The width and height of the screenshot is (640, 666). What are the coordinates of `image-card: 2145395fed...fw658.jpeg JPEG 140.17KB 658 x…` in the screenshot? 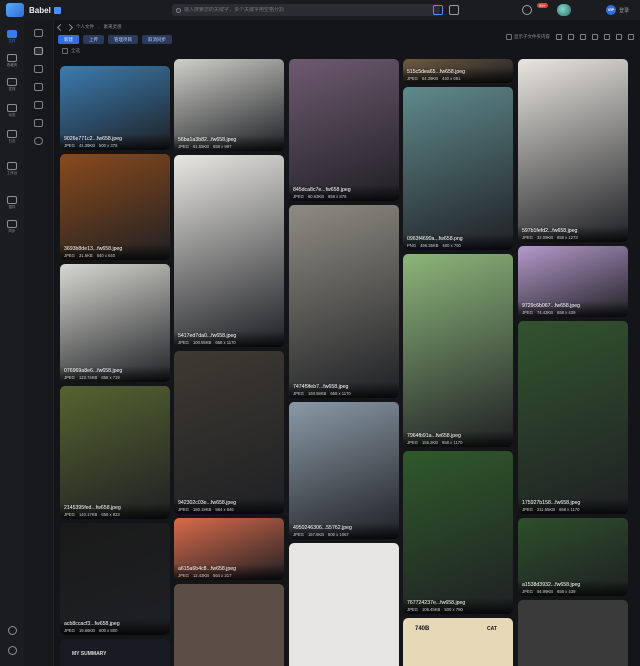 It's located at (115, 452).